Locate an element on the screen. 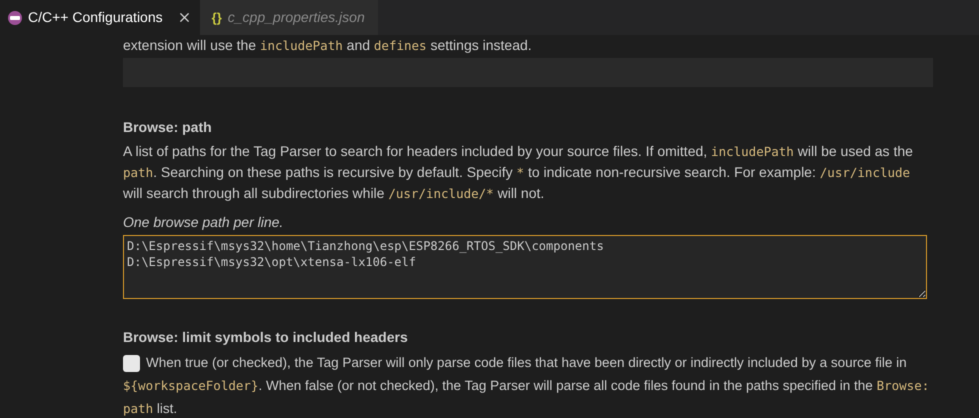 The width and height of the screenshot is (979, 418). path-list-field: D:\Espressif\msys32\home\Tianzhong\esp\ESP8266_RTOS_SDK\components D:\Espressif\msys32\opt\xtensa-lx106-elf is located at coordinates (525, 267).